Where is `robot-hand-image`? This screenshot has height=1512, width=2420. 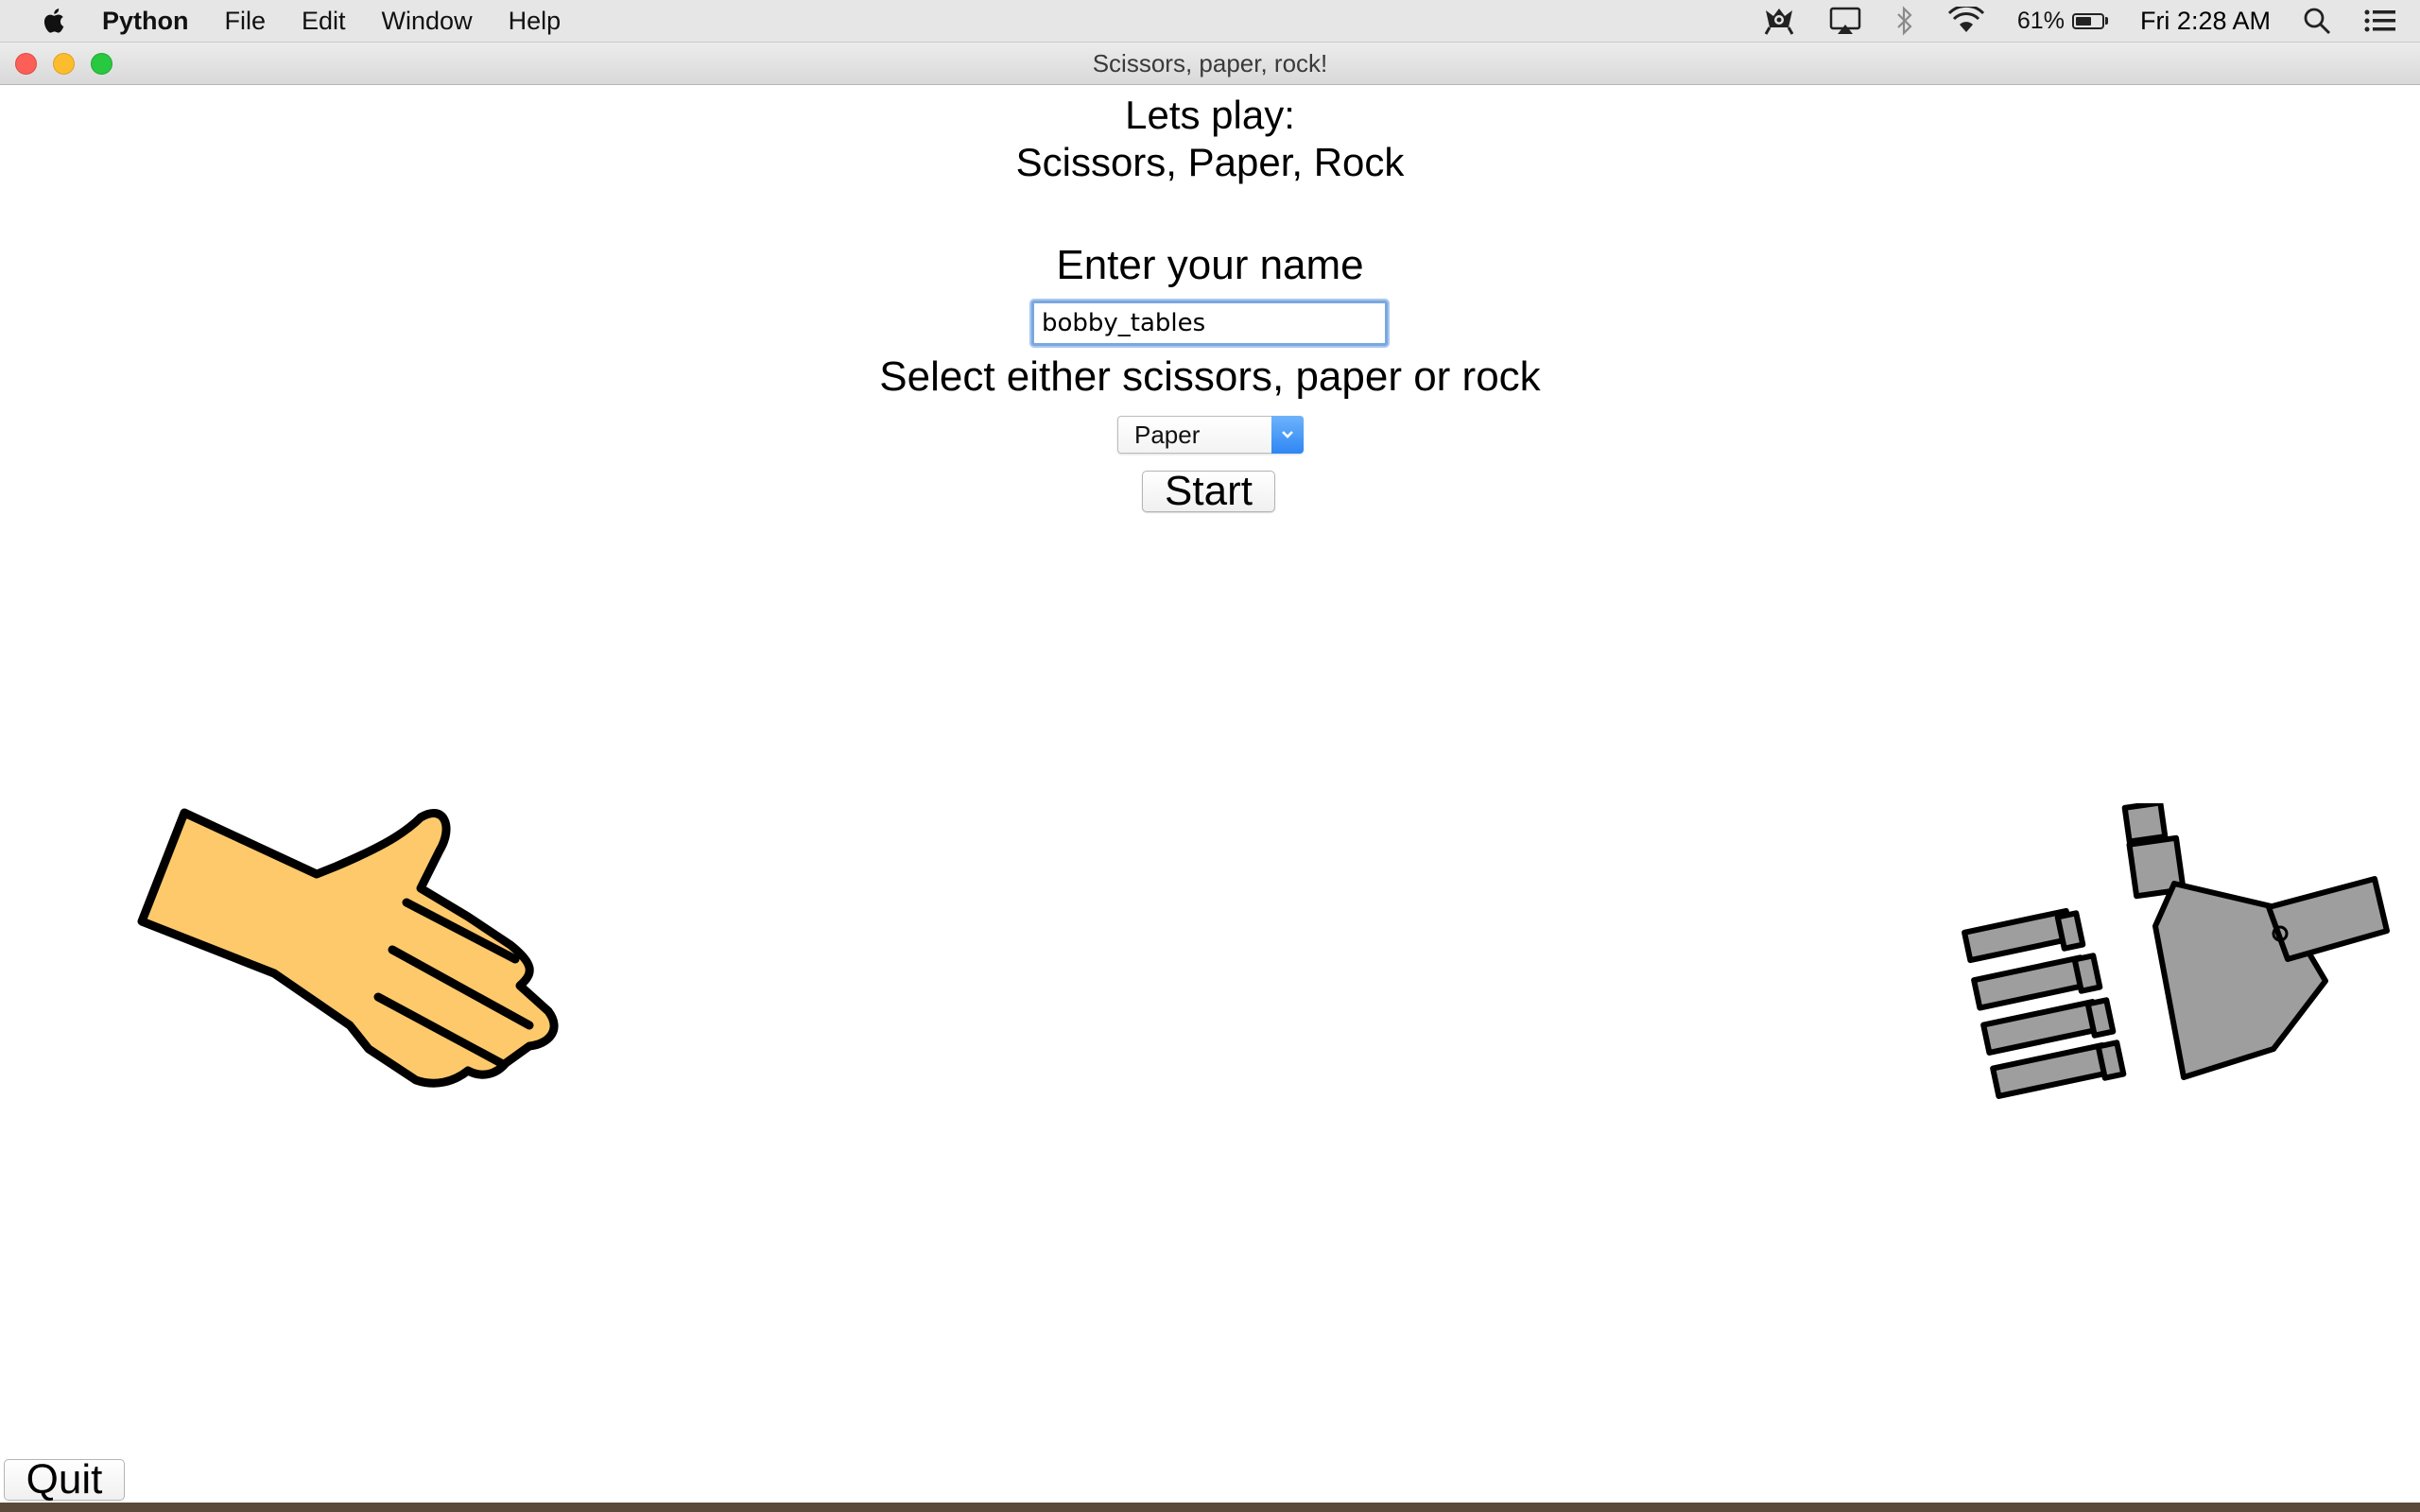 robot-hand-image is located at coordinates (2176, 951).